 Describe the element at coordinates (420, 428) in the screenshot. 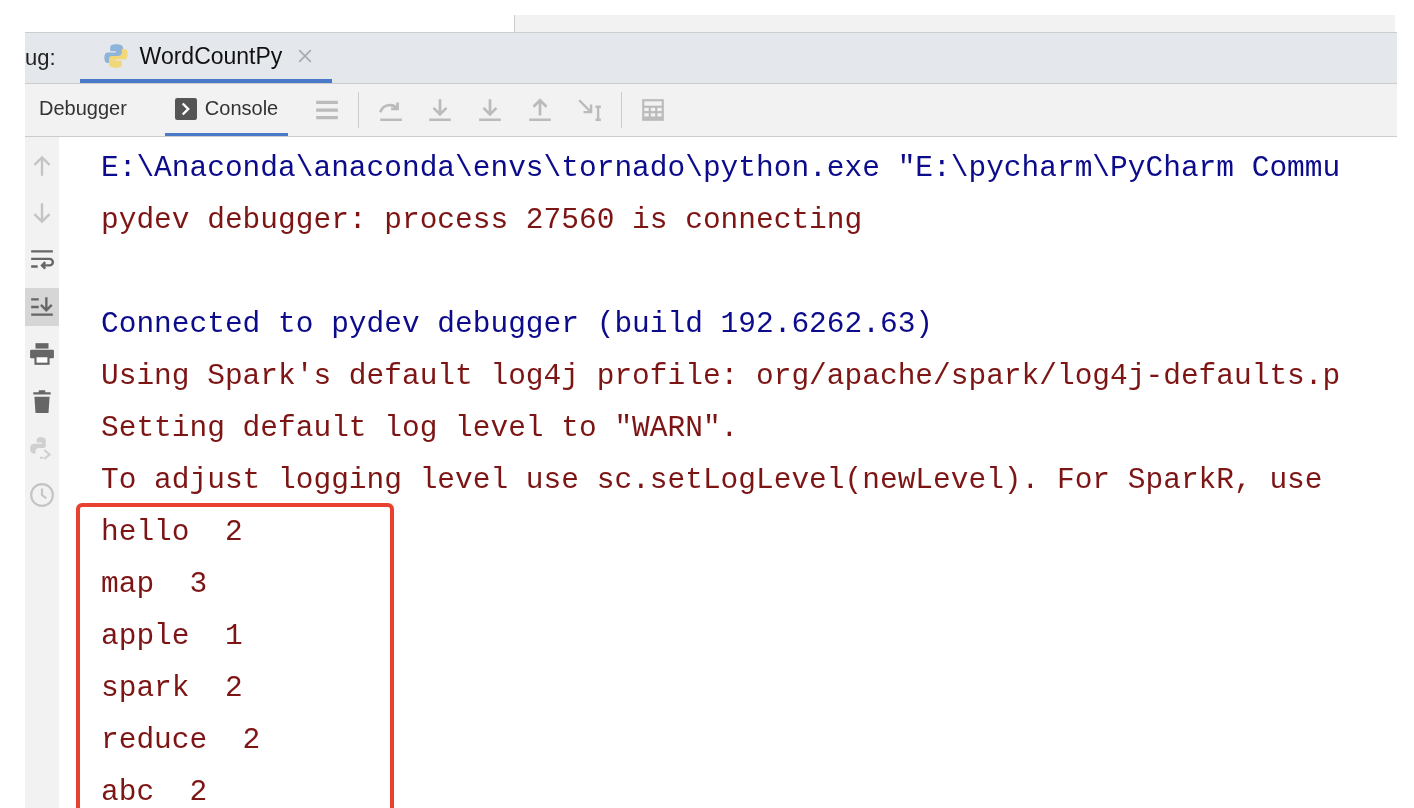

I see `console-line: Setting default log level to "WARN".` at that location.